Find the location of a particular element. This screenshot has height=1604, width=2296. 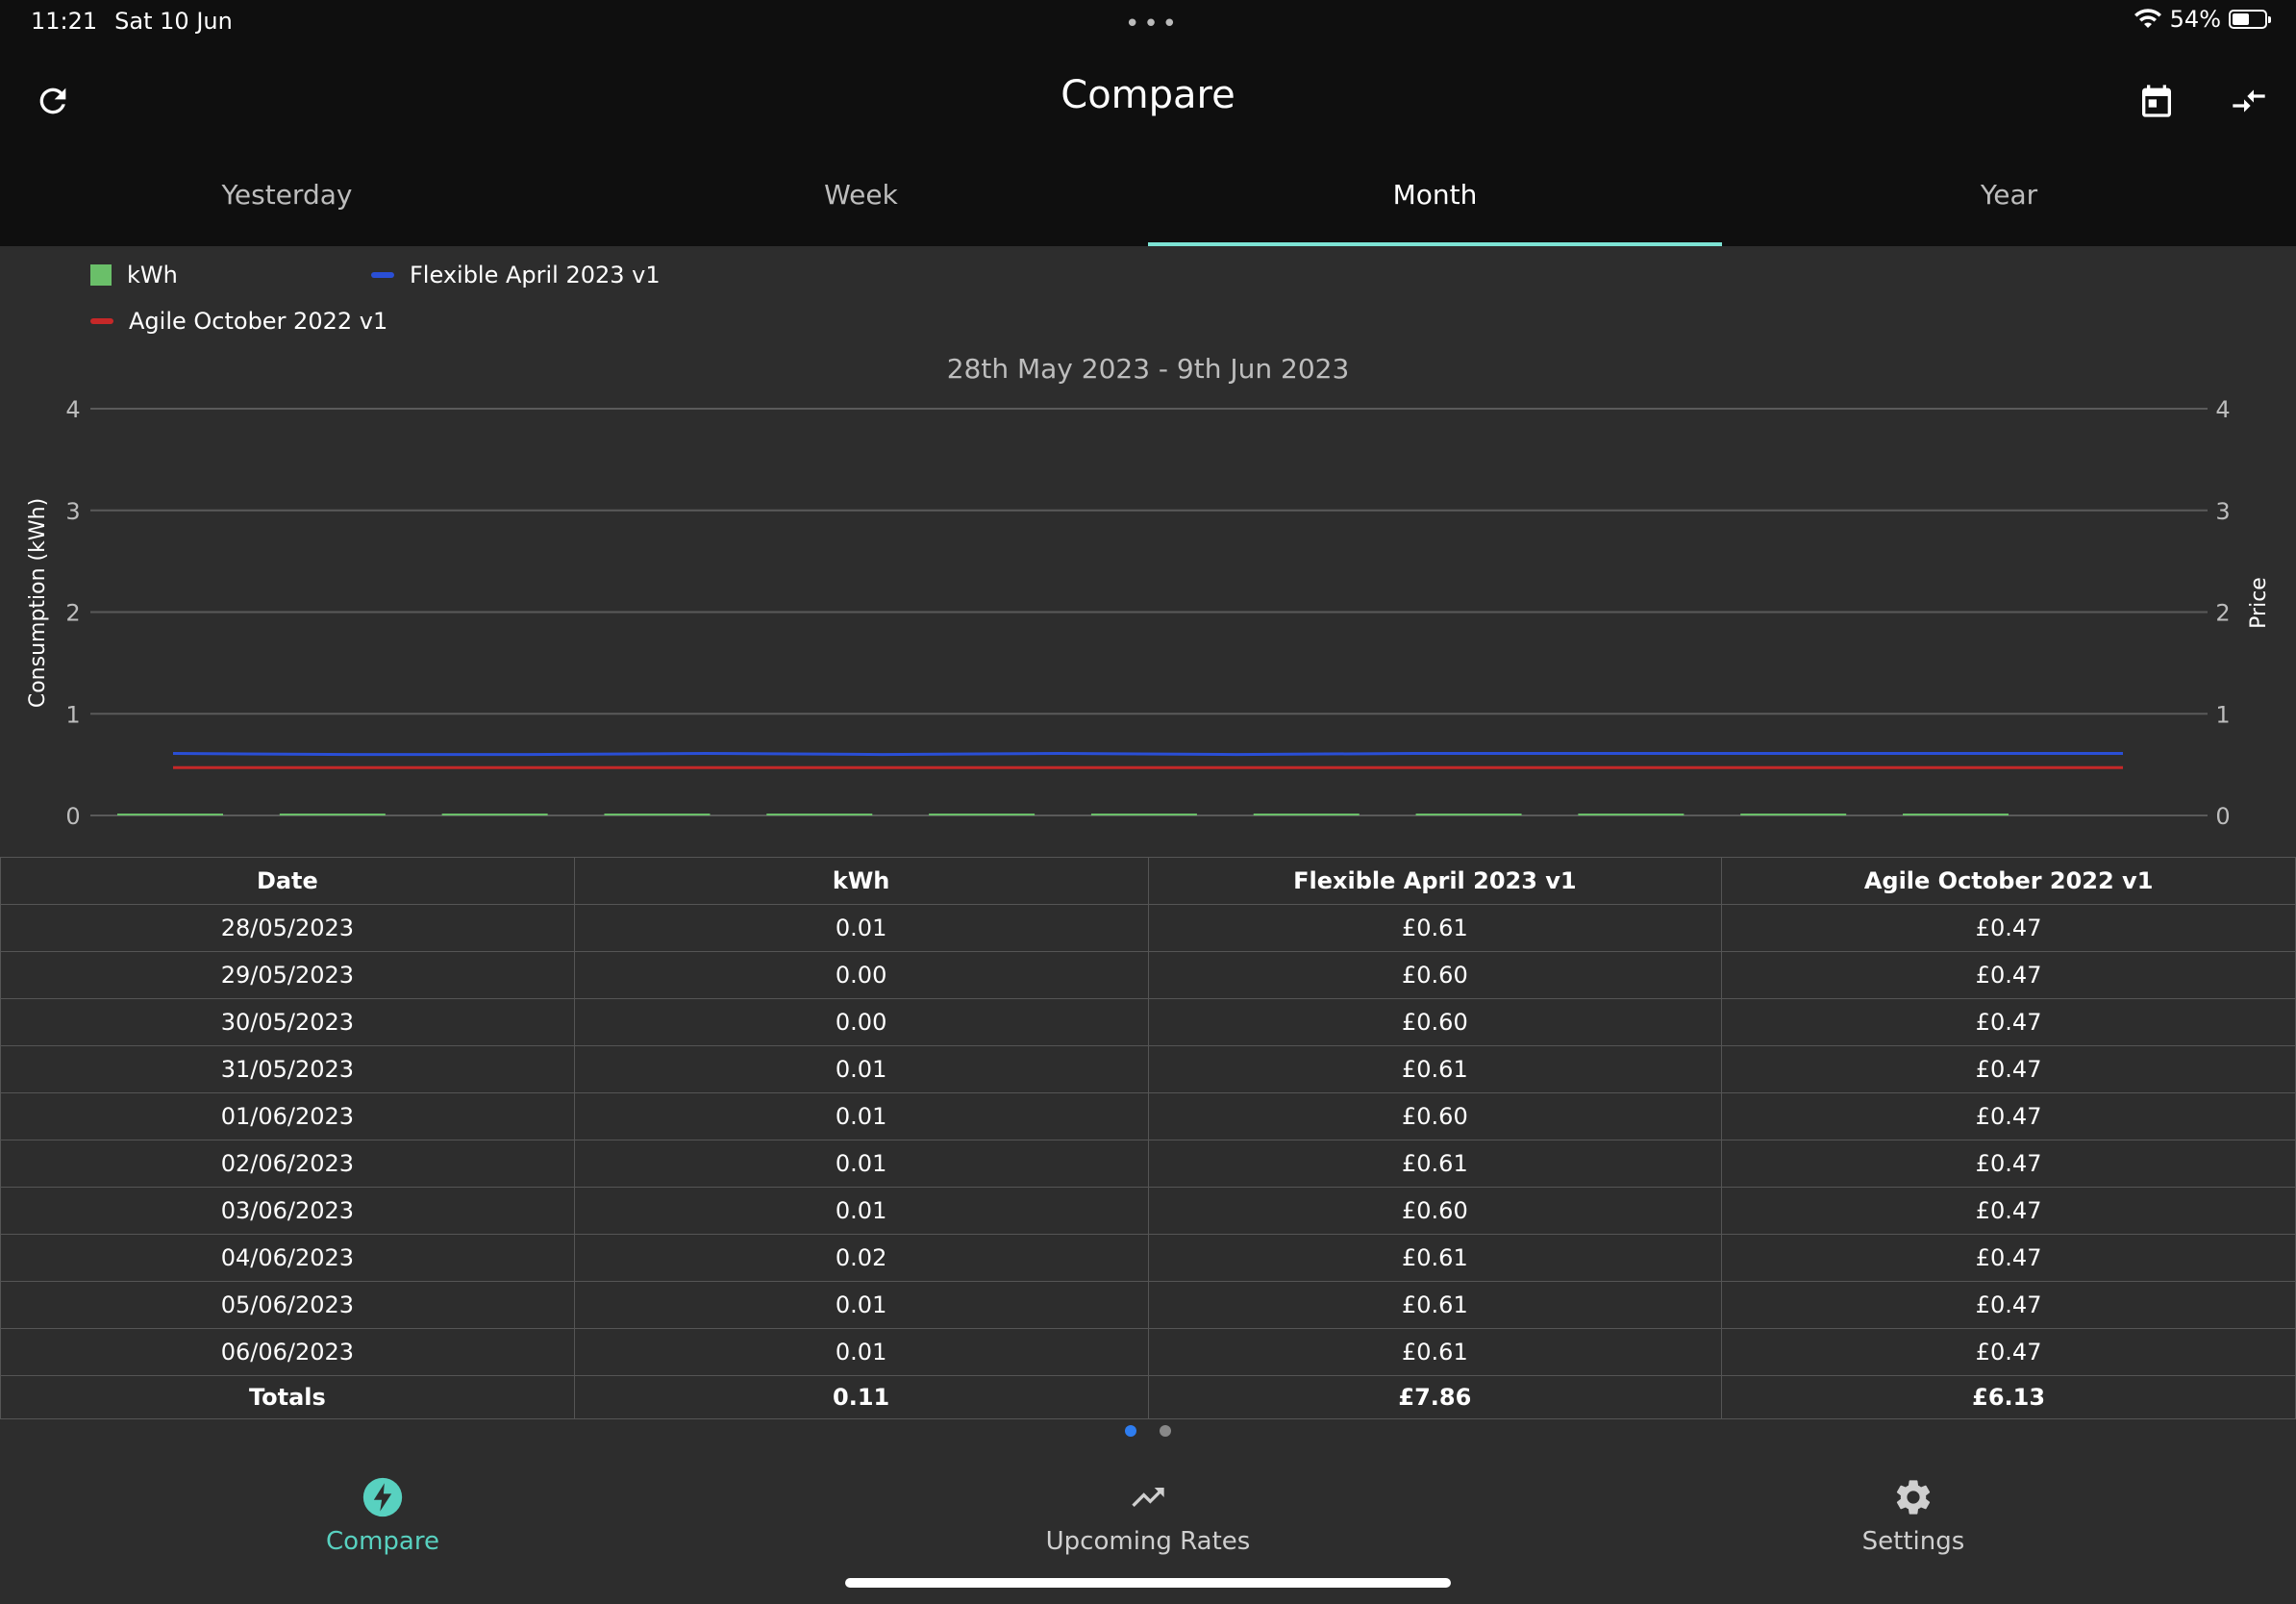

table-row: 28/05/2023 0.01 £0.61 £0.47 is located at coordinates (1148, 928).